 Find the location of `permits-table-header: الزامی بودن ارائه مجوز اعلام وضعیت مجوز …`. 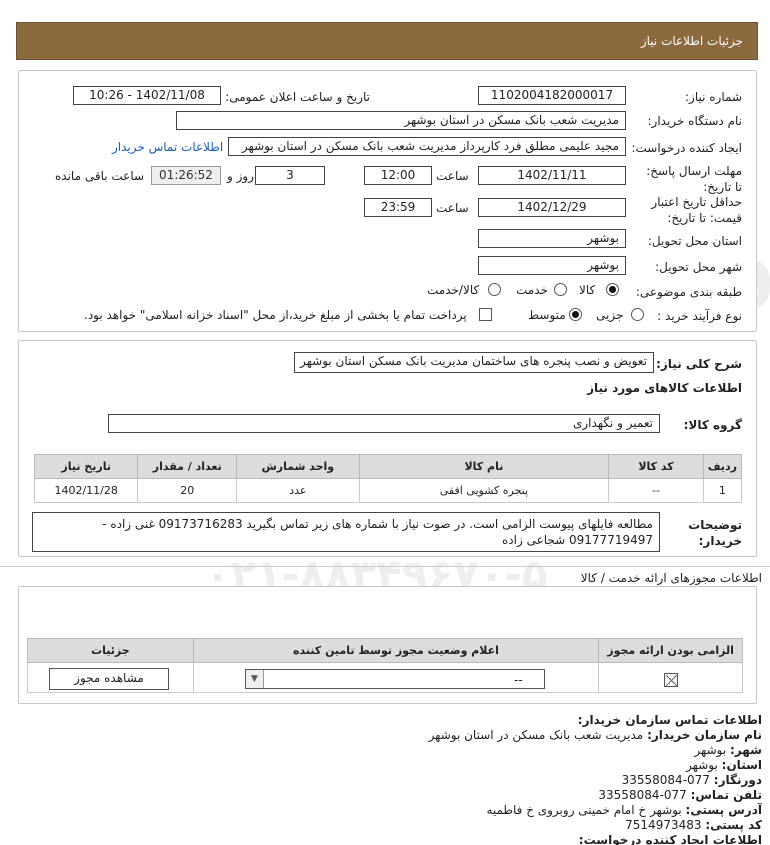

permits-table-header: الزامی بودن ارائه مجوز اعلام وضعیت مجوز … is located at coordinates (385, 650).